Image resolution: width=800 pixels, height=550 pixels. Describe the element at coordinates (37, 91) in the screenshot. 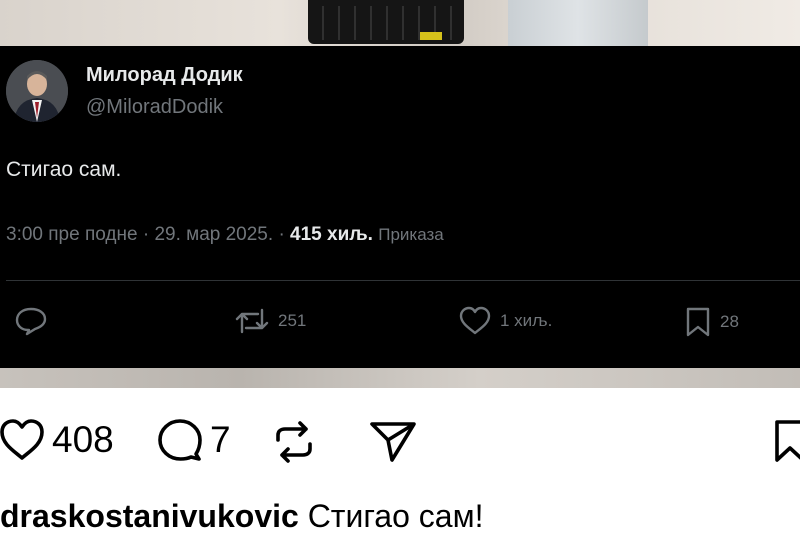

I see `avatar` at that location.